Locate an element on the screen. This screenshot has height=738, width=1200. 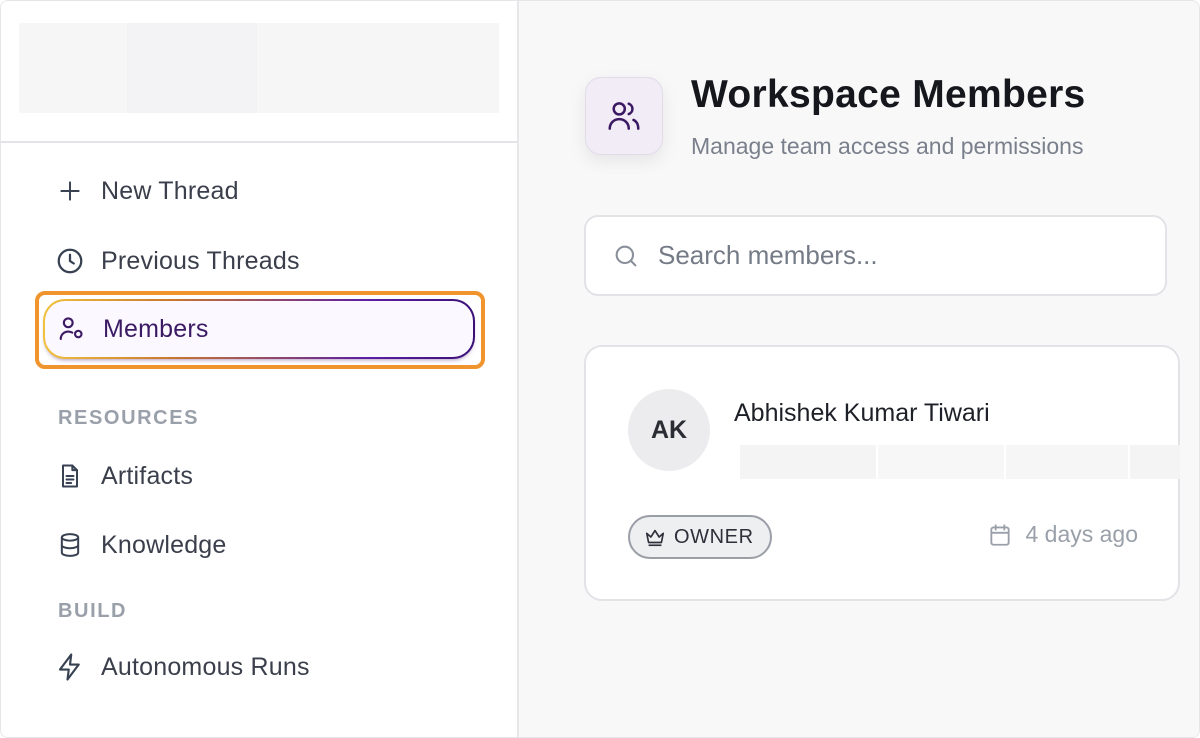
sidebar-item-label: Knowledge is located at coordinates (164, 544).